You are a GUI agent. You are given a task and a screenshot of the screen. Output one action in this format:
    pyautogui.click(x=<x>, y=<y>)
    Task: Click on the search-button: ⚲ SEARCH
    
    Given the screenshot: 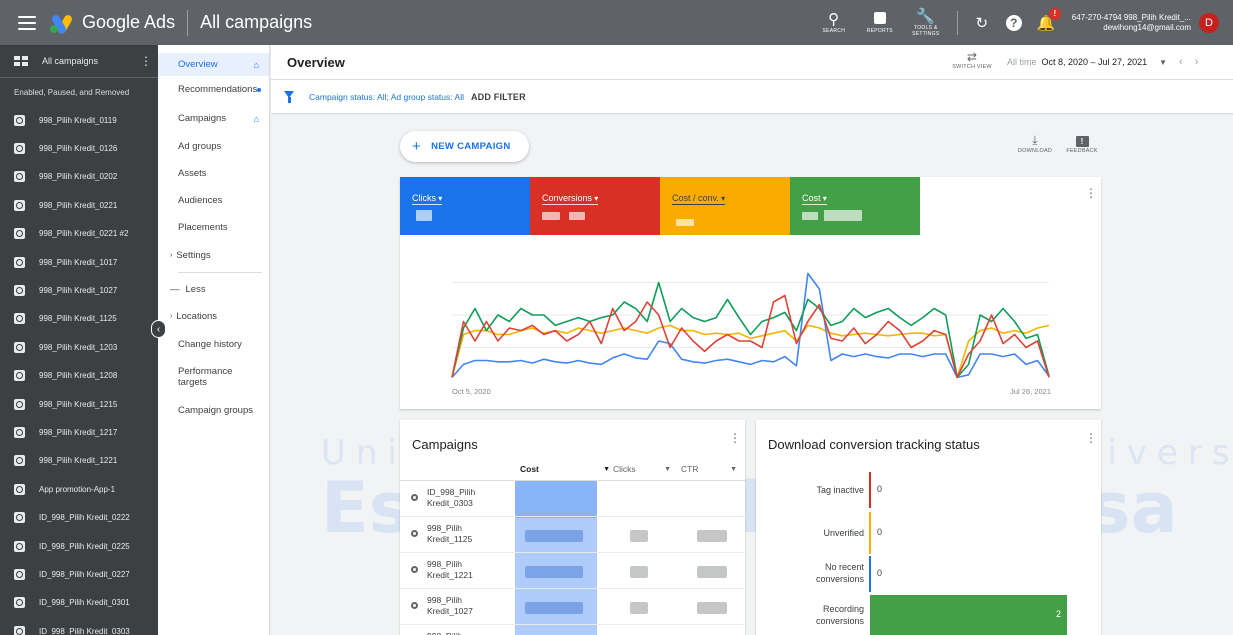 What is the action you would take?
    pyautogui.click(x=834, y=22)
    